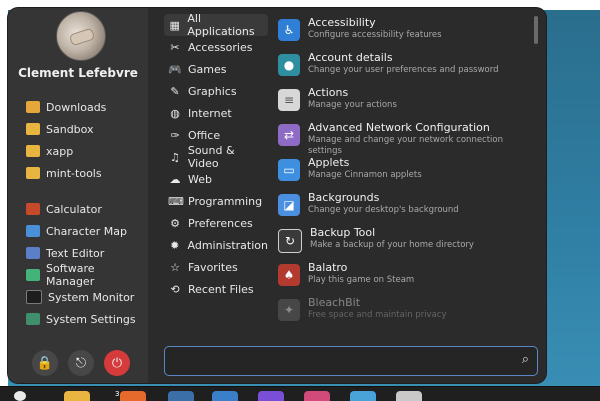  I want to click on favorite-system-monitor: System Monitor, so click(86, 297).